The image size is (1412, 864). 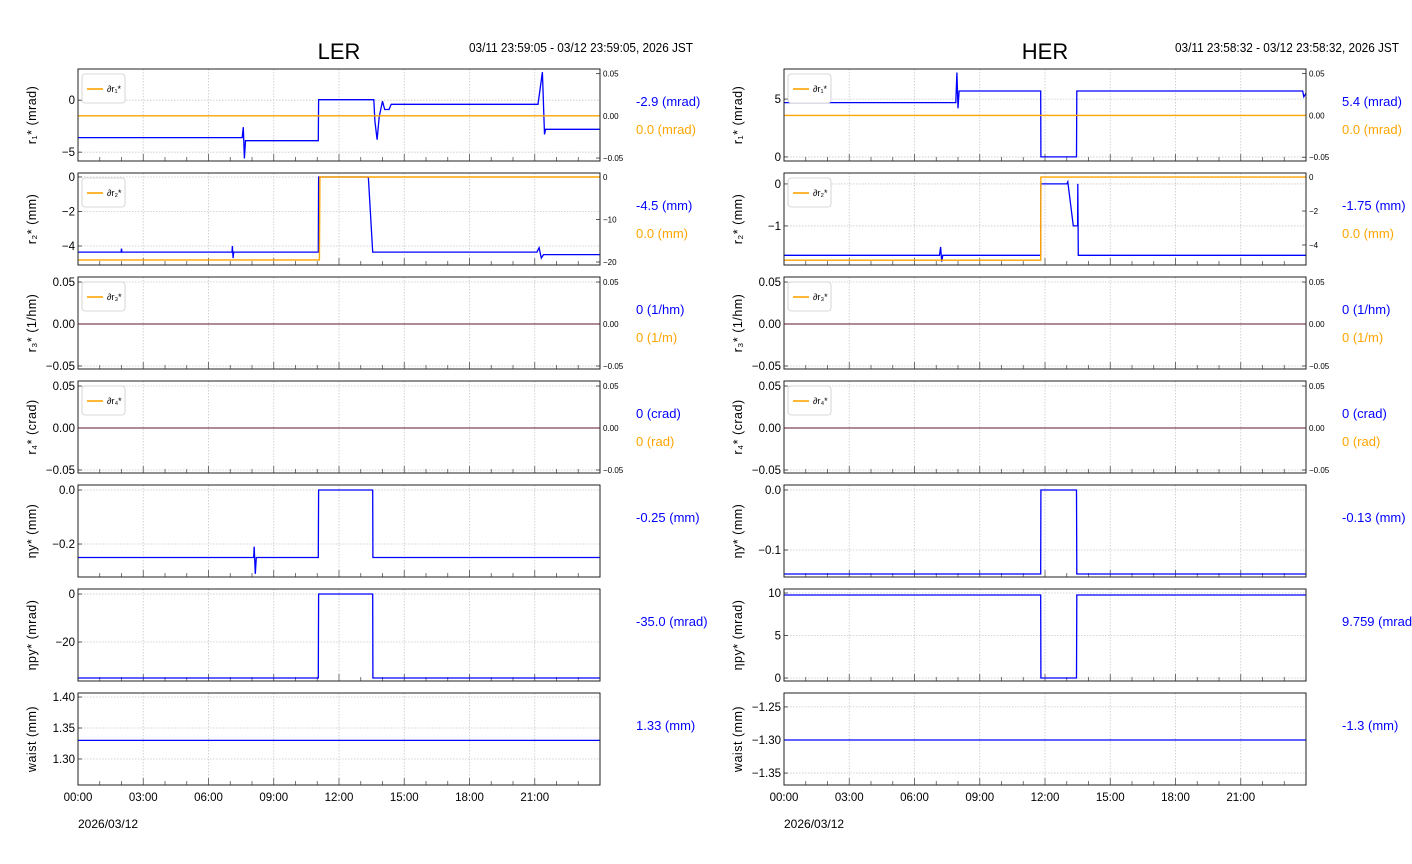 I want to click on y-tick-label: −1, so click(x=774, y=227).